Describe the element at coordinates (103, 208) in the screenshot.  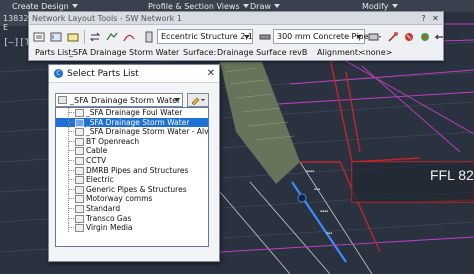
I see `parts-list-option-label: Standard` at that location.